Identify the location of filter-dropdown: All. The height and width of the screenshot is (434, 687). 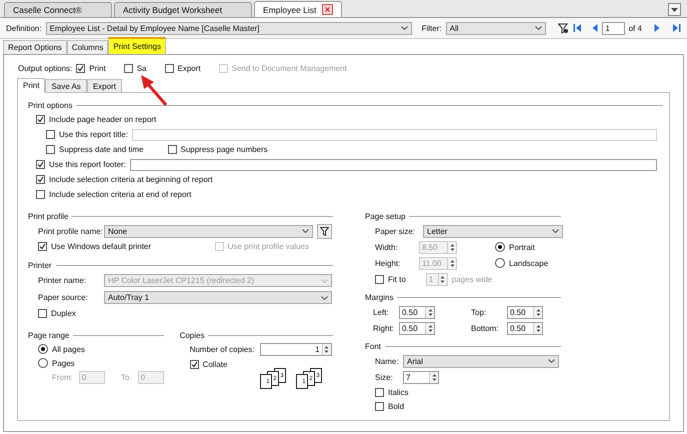
(496, 28).